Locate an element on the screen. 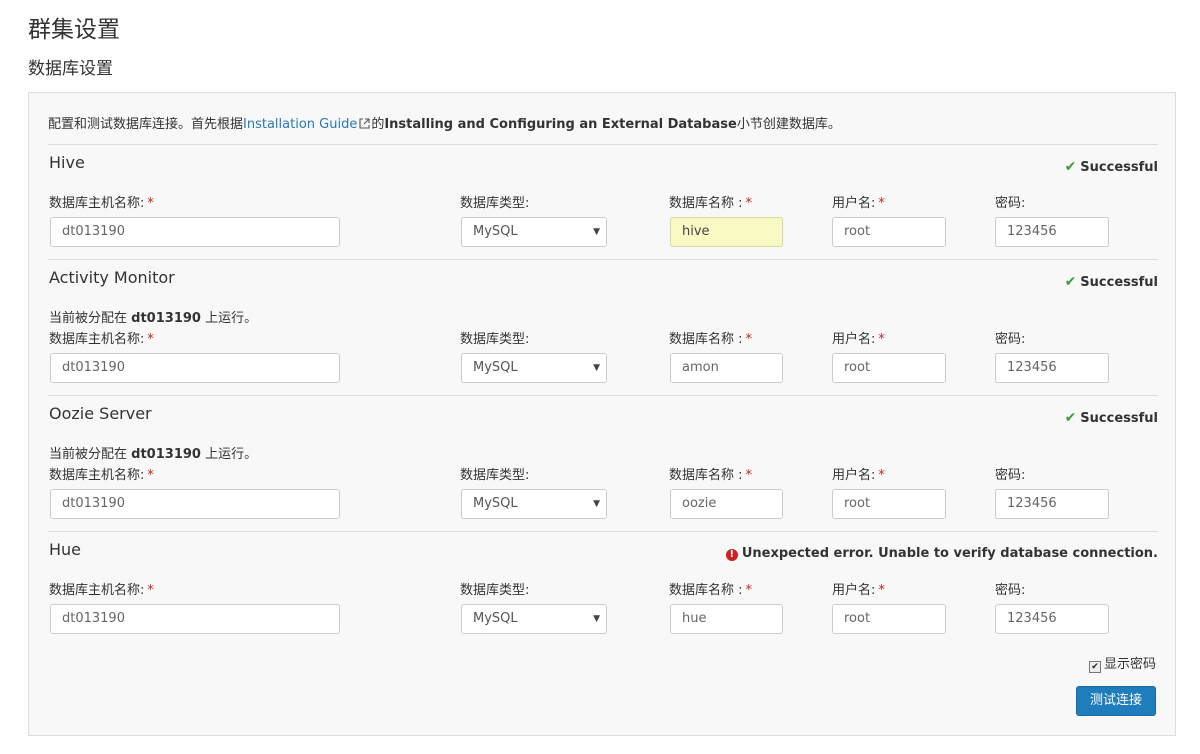 Image resolution: width=1200 pixels, height=754 pixels. show-password-toggle: ✔ 显示密码 is located at coordinates (1122, 663).